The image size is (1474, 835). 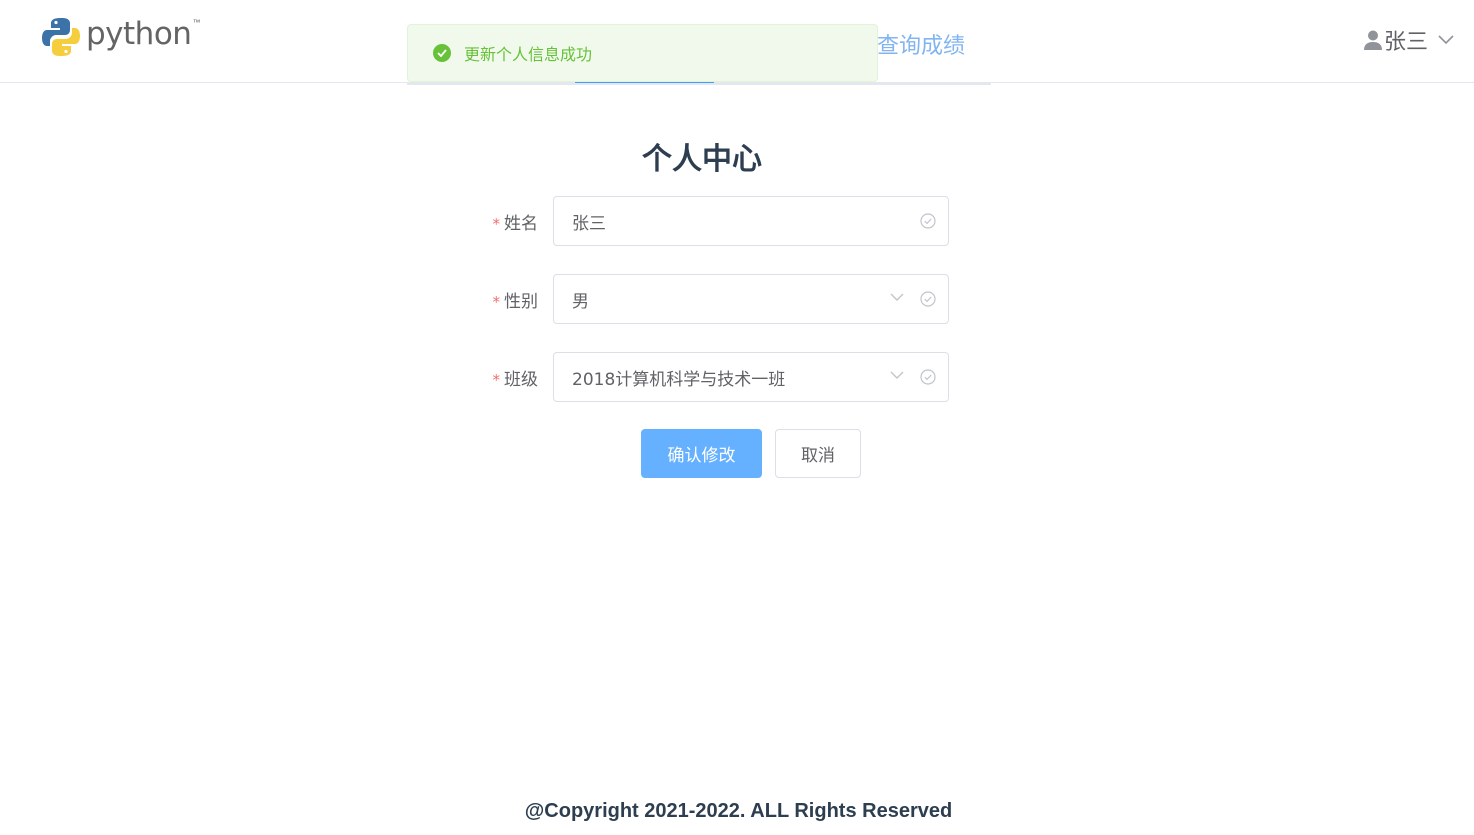 What do you see at coordinates (61, 37) in the screenshot?
I see `python-logo-icon` at bounding box center [61, 37].